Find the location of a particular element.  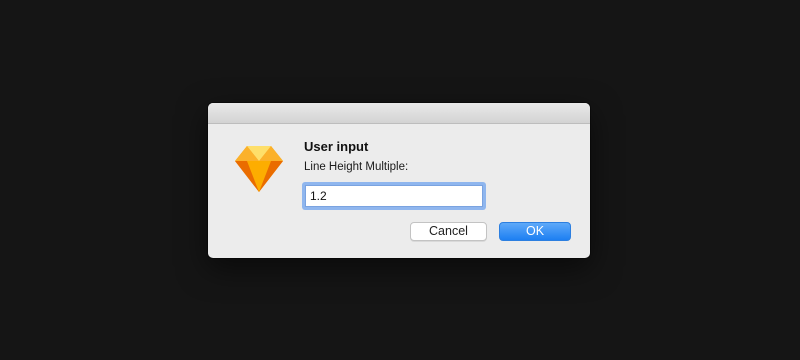

sketch-diamond-icon is located at coordinates (259, 168).